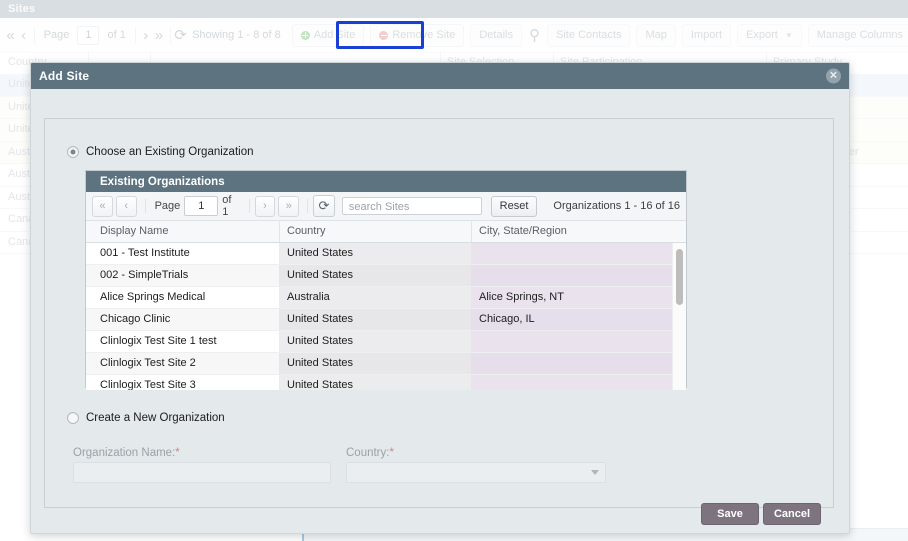 This screenshot has width=908, height=541. I want to click on chevron-down-icon: ▼, so click(788, 35).